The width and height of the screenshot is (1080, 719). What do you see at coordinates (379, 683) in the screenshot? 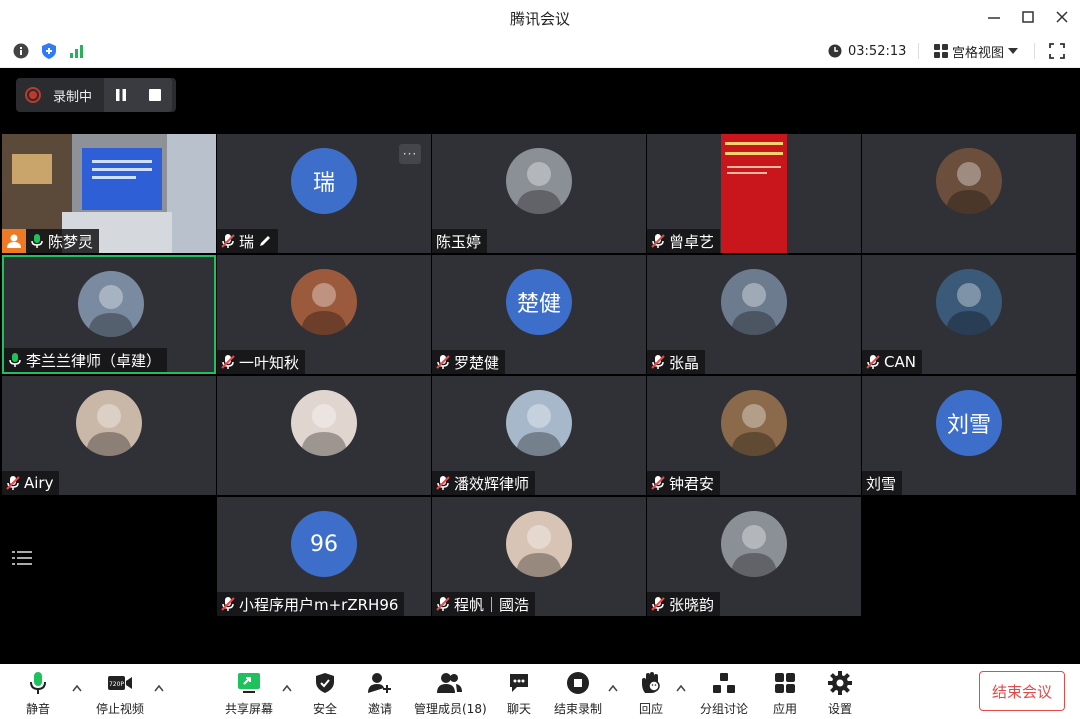
I see `invite-icon` at bounding box center [379, 683].